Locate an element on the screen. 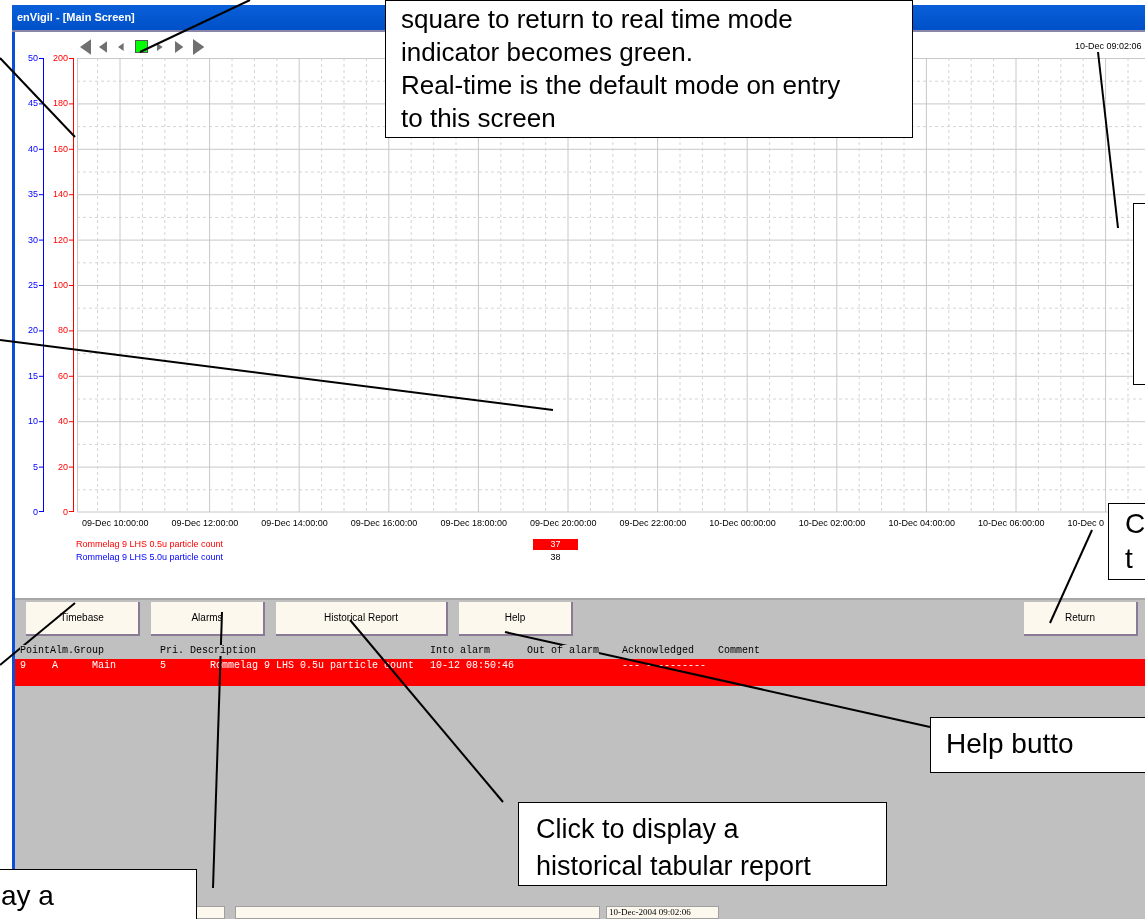 The height and width of the screenshot is (919, 1145). legend-label: Rommelag 9 LHS 0.5u particle count is located at coordinates (150, 544).